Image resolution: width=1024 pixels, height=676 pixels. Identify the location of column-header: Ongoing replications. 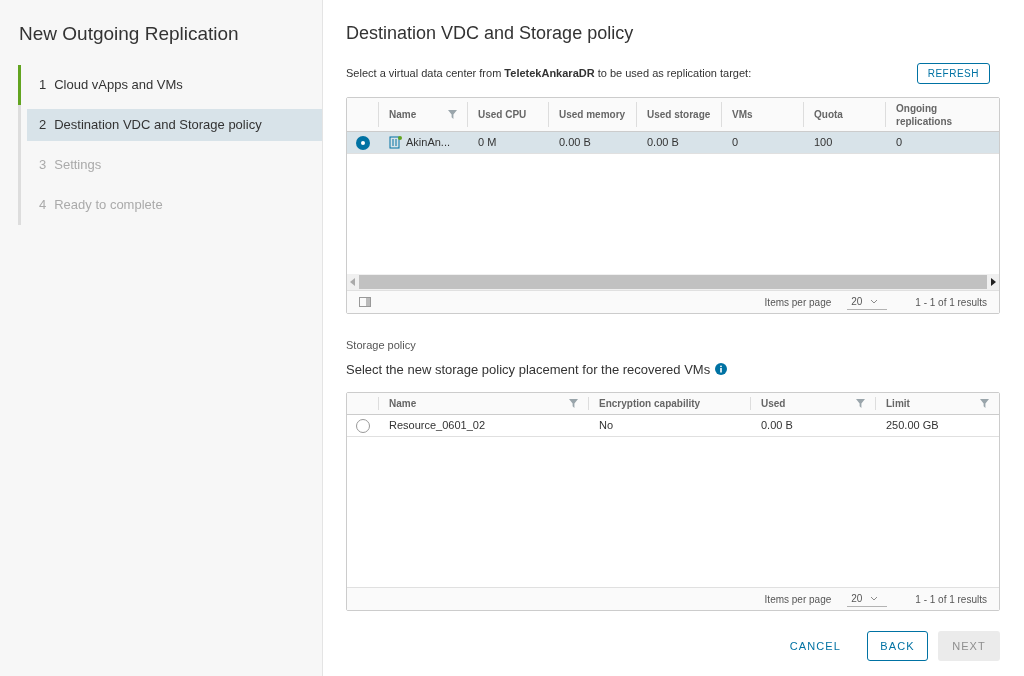
(925, 114).